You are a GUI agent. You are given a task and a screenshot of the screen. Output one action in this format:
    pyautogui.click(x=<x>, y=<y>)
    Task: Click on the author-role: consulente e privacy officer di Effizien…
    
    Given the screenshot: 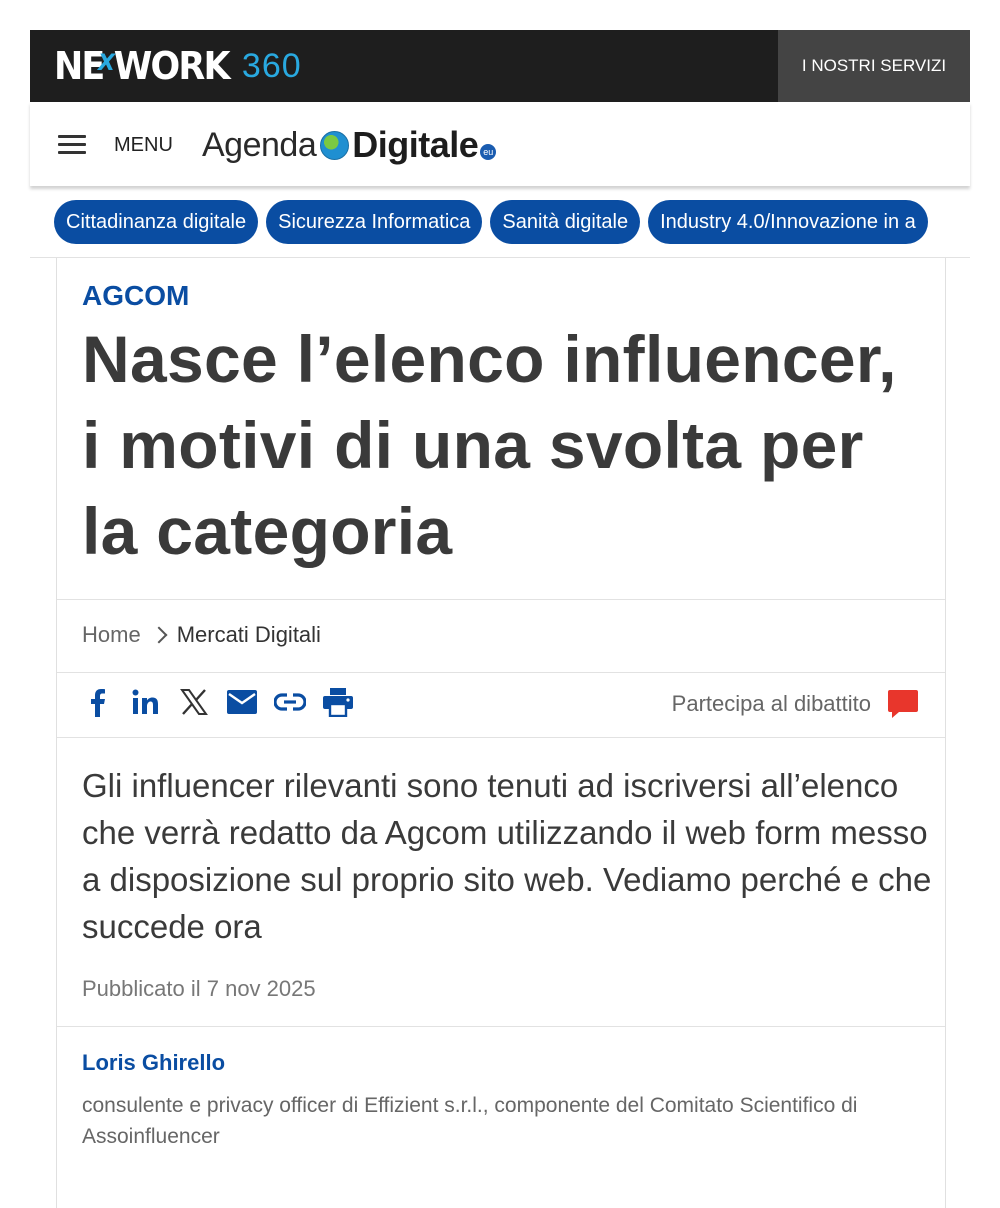 What is the action you would take?
    pyautogui.click(x=470, y=1121)
    